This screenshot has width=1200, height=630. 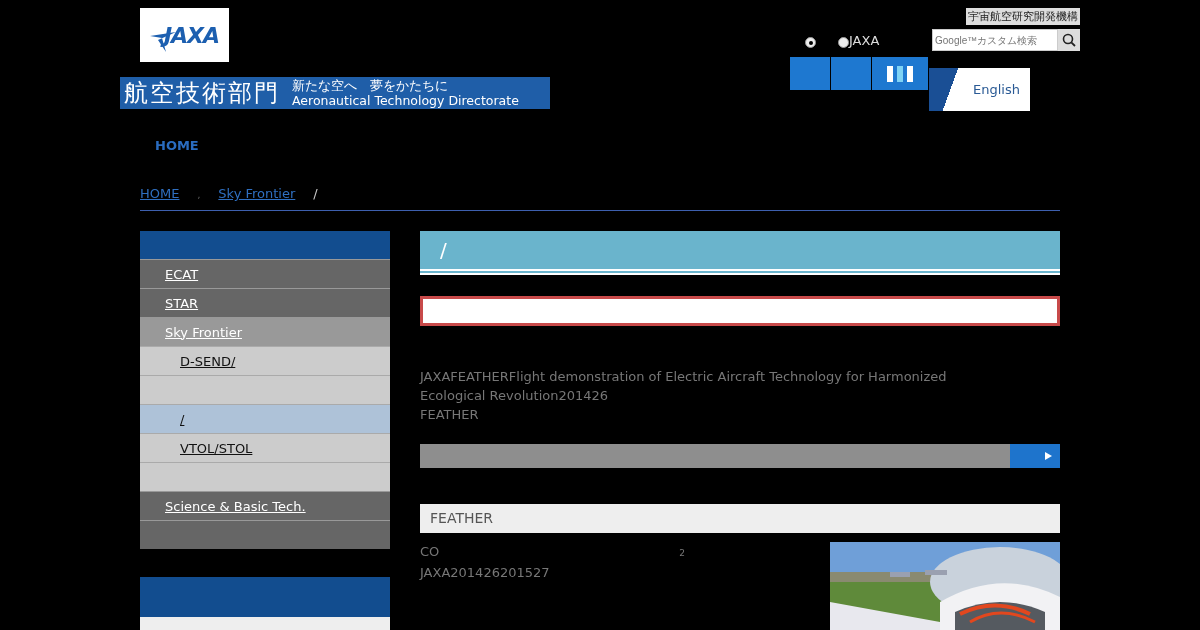 What do you see at coordinates (995, 40) in the screenshot?
I see `search-field: Google™カスタム検索` at bounding box center [995, 40].